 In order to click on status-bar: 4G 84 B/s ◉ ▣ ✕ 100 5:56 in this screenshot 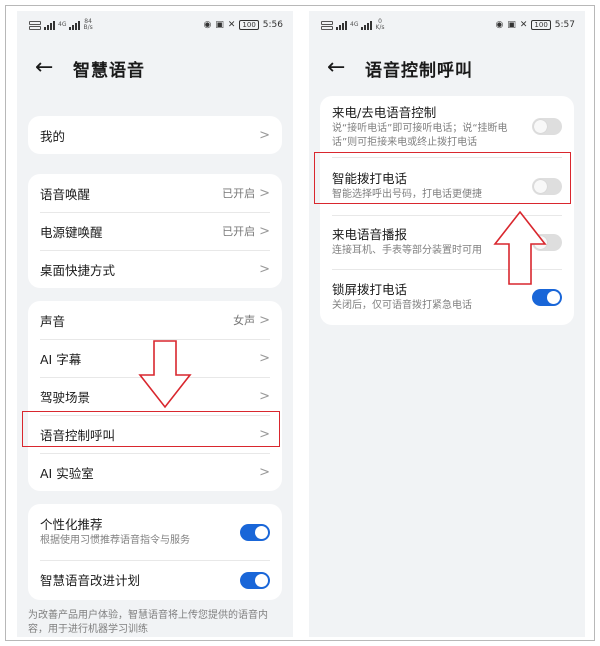, I will do `click(155, 25)`.